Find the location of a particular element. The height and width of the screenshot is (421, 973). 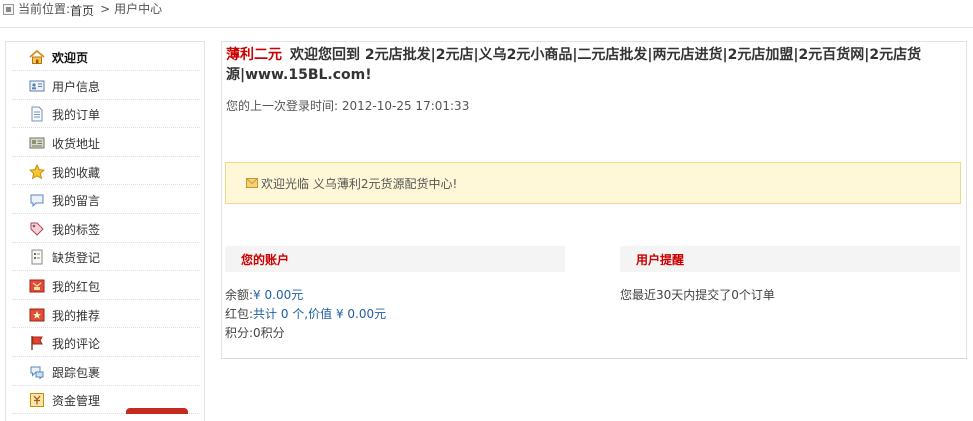

bonus-link: 共计 0 个,价值 ¥ 0.00元 is located at coordinates (319, 314).